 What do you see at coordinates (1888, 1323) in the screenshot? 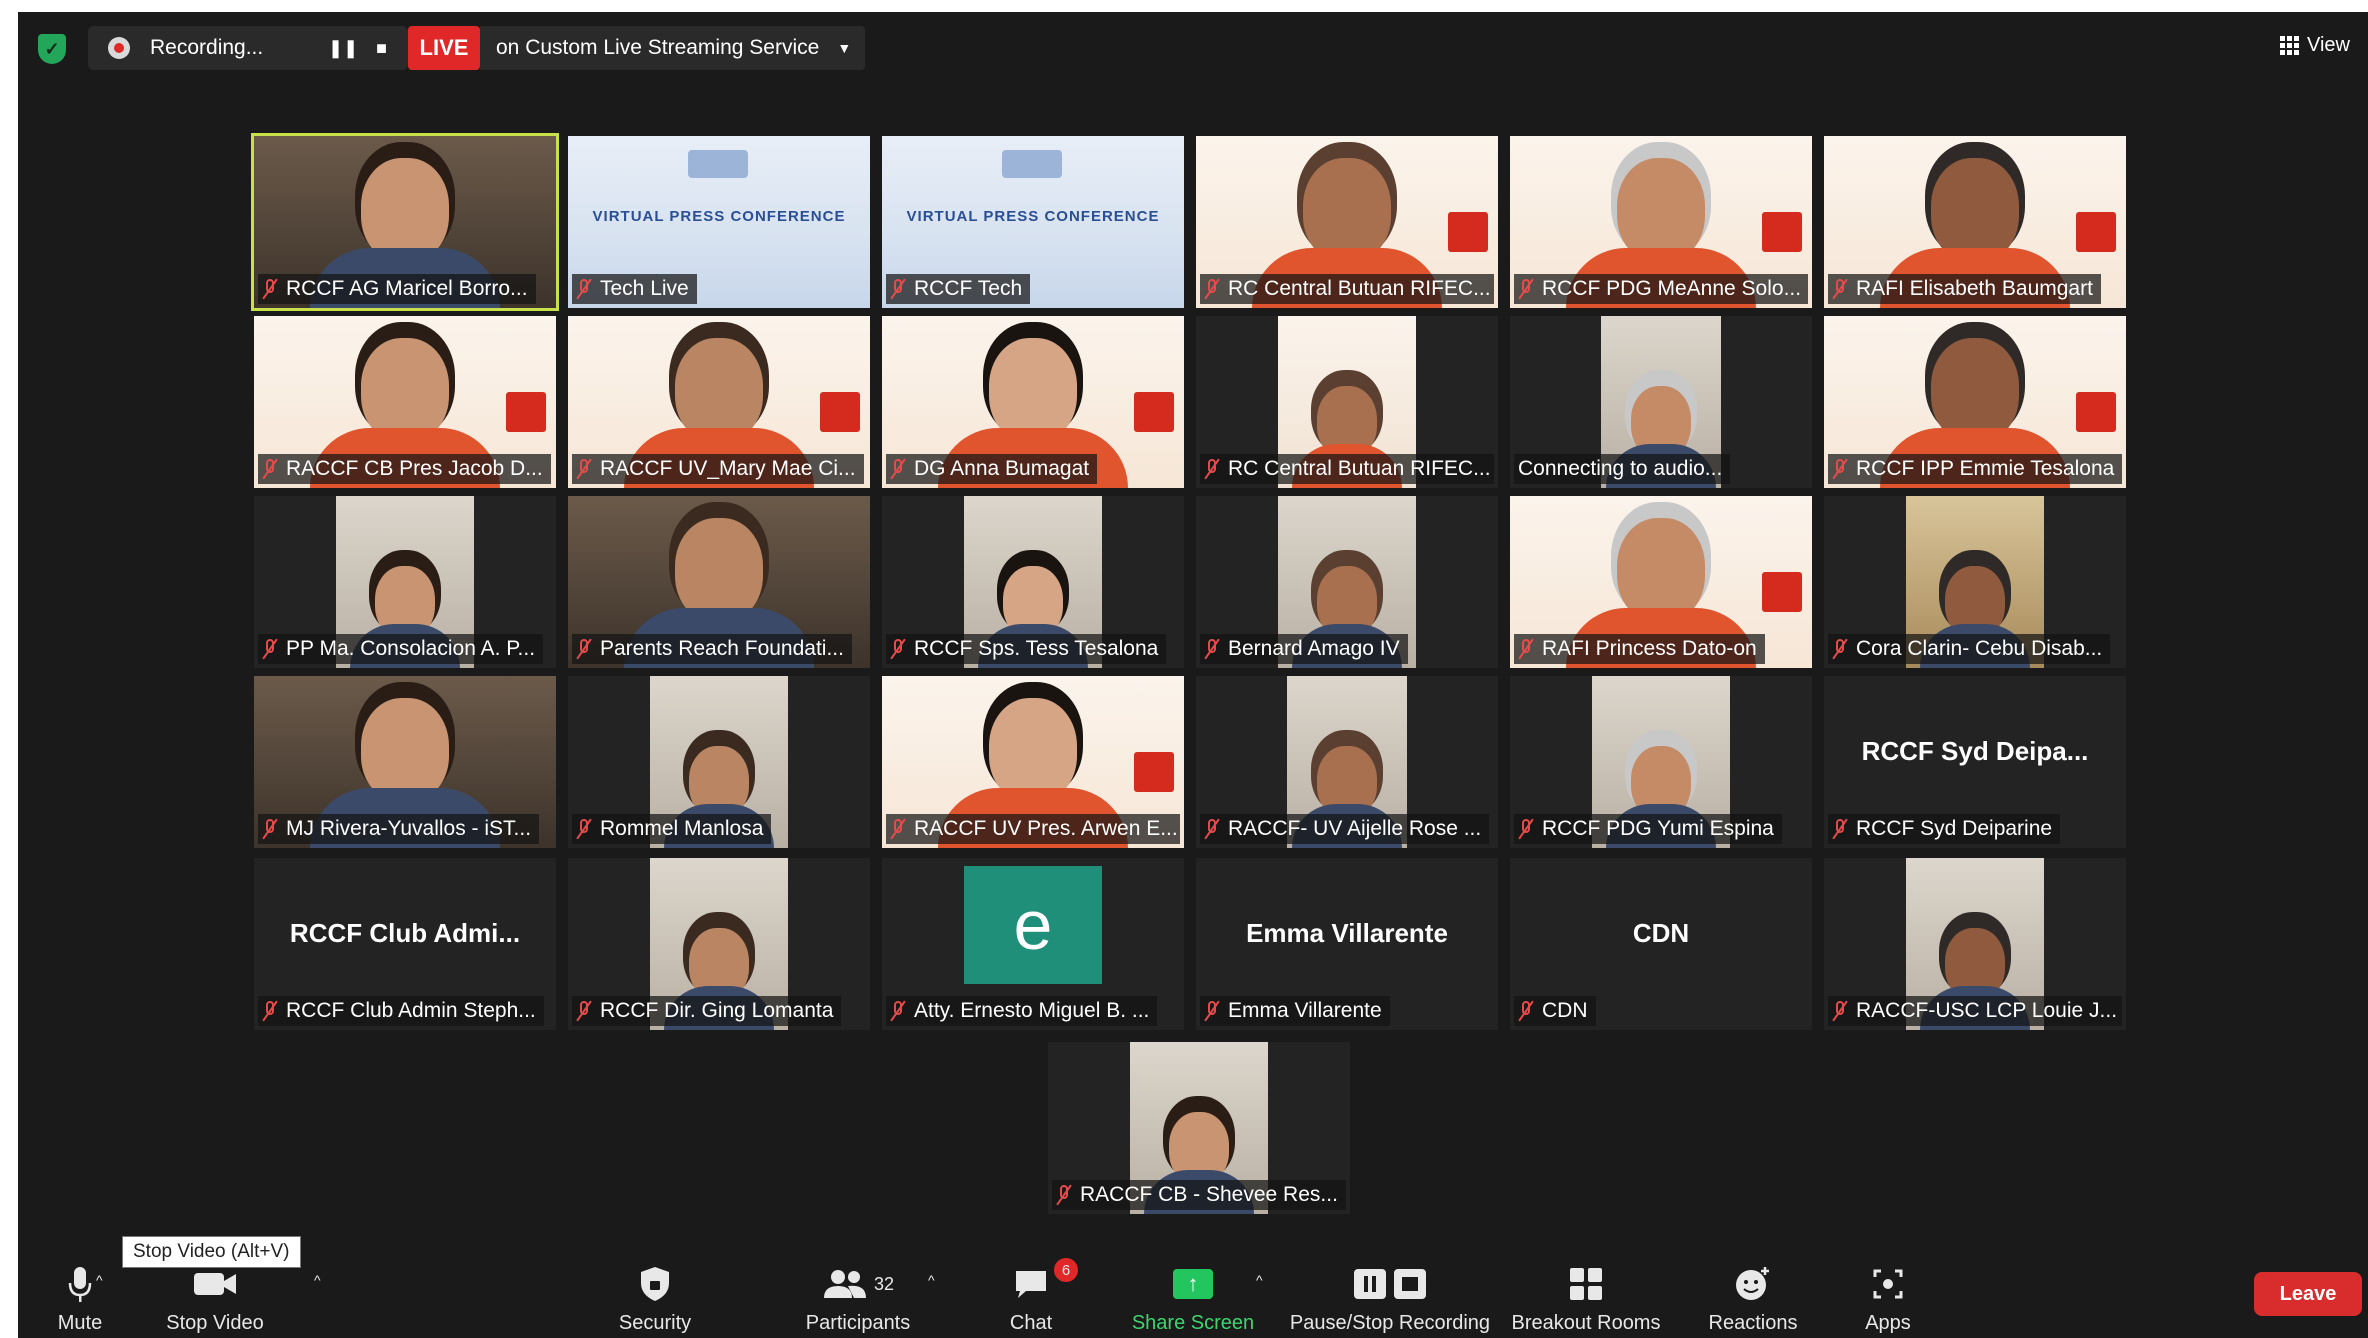
I see `apps-label: Apps` at bounding box center [1888, 1323].